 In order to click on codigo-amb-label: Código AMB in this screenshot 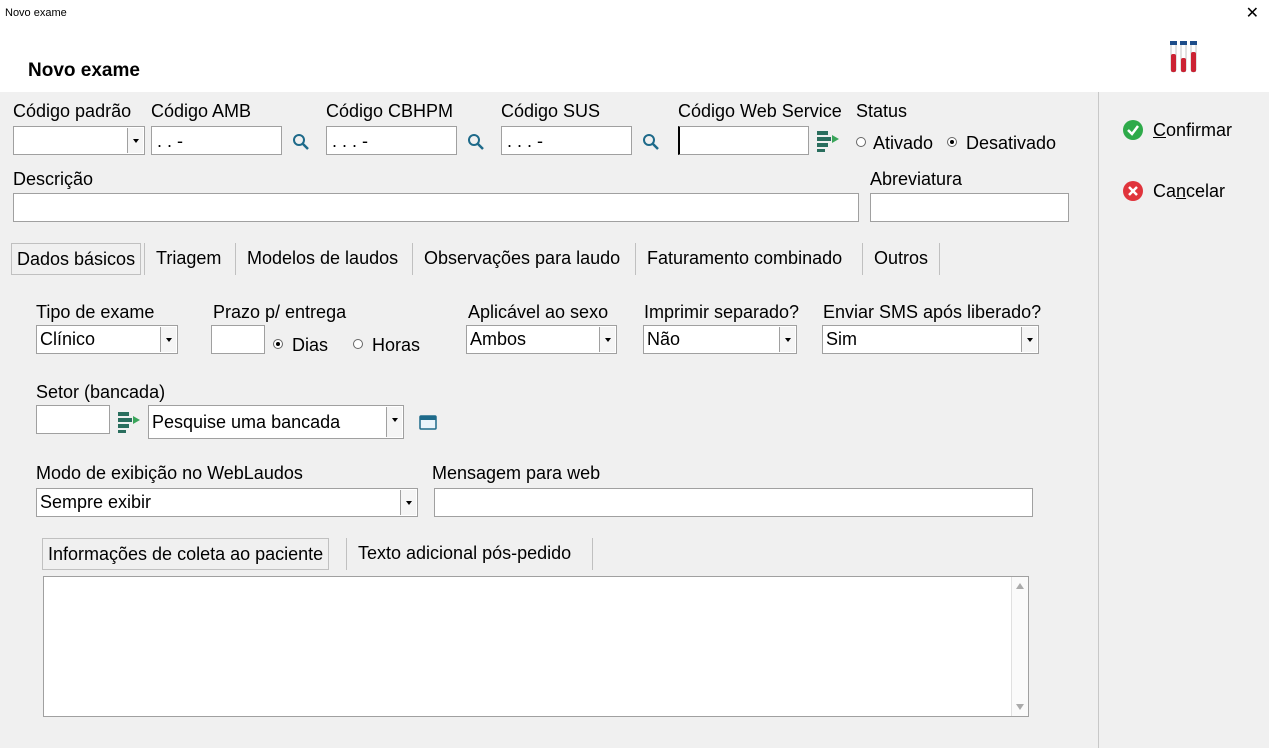, I will do `click(201, 111)`.